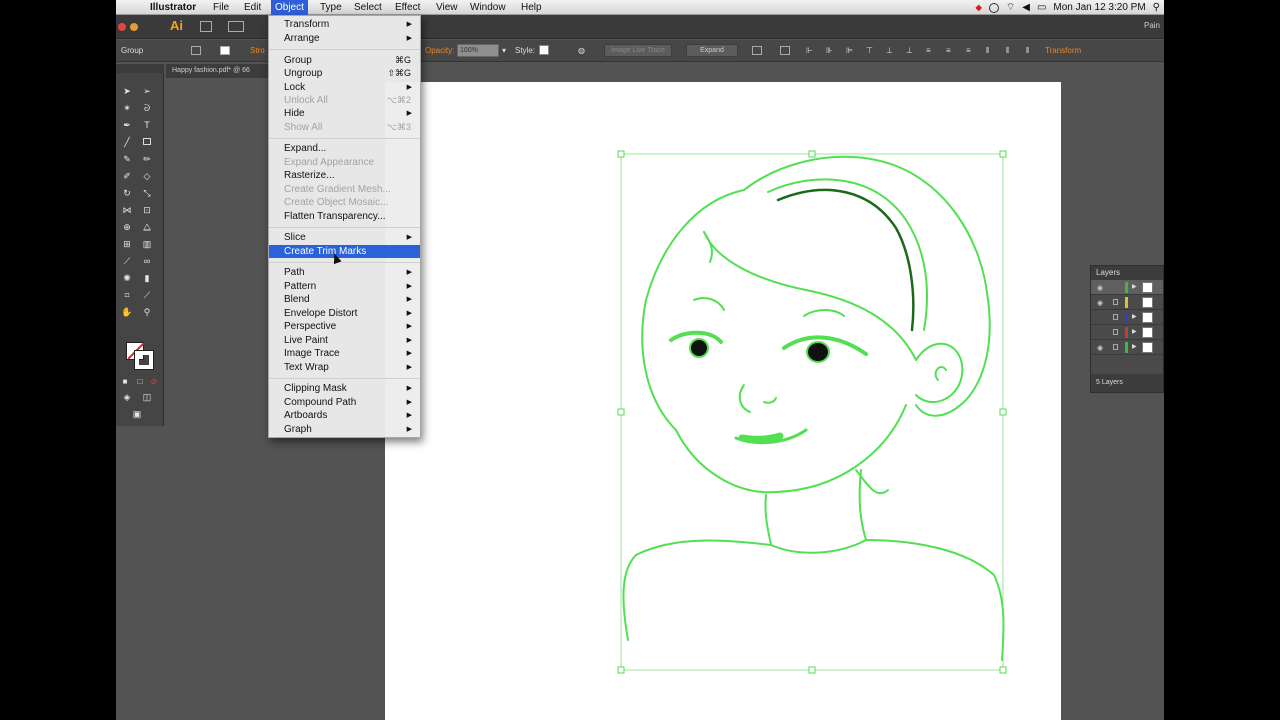  I want to click on align-top-icon: ⊤, so click(869, 50).